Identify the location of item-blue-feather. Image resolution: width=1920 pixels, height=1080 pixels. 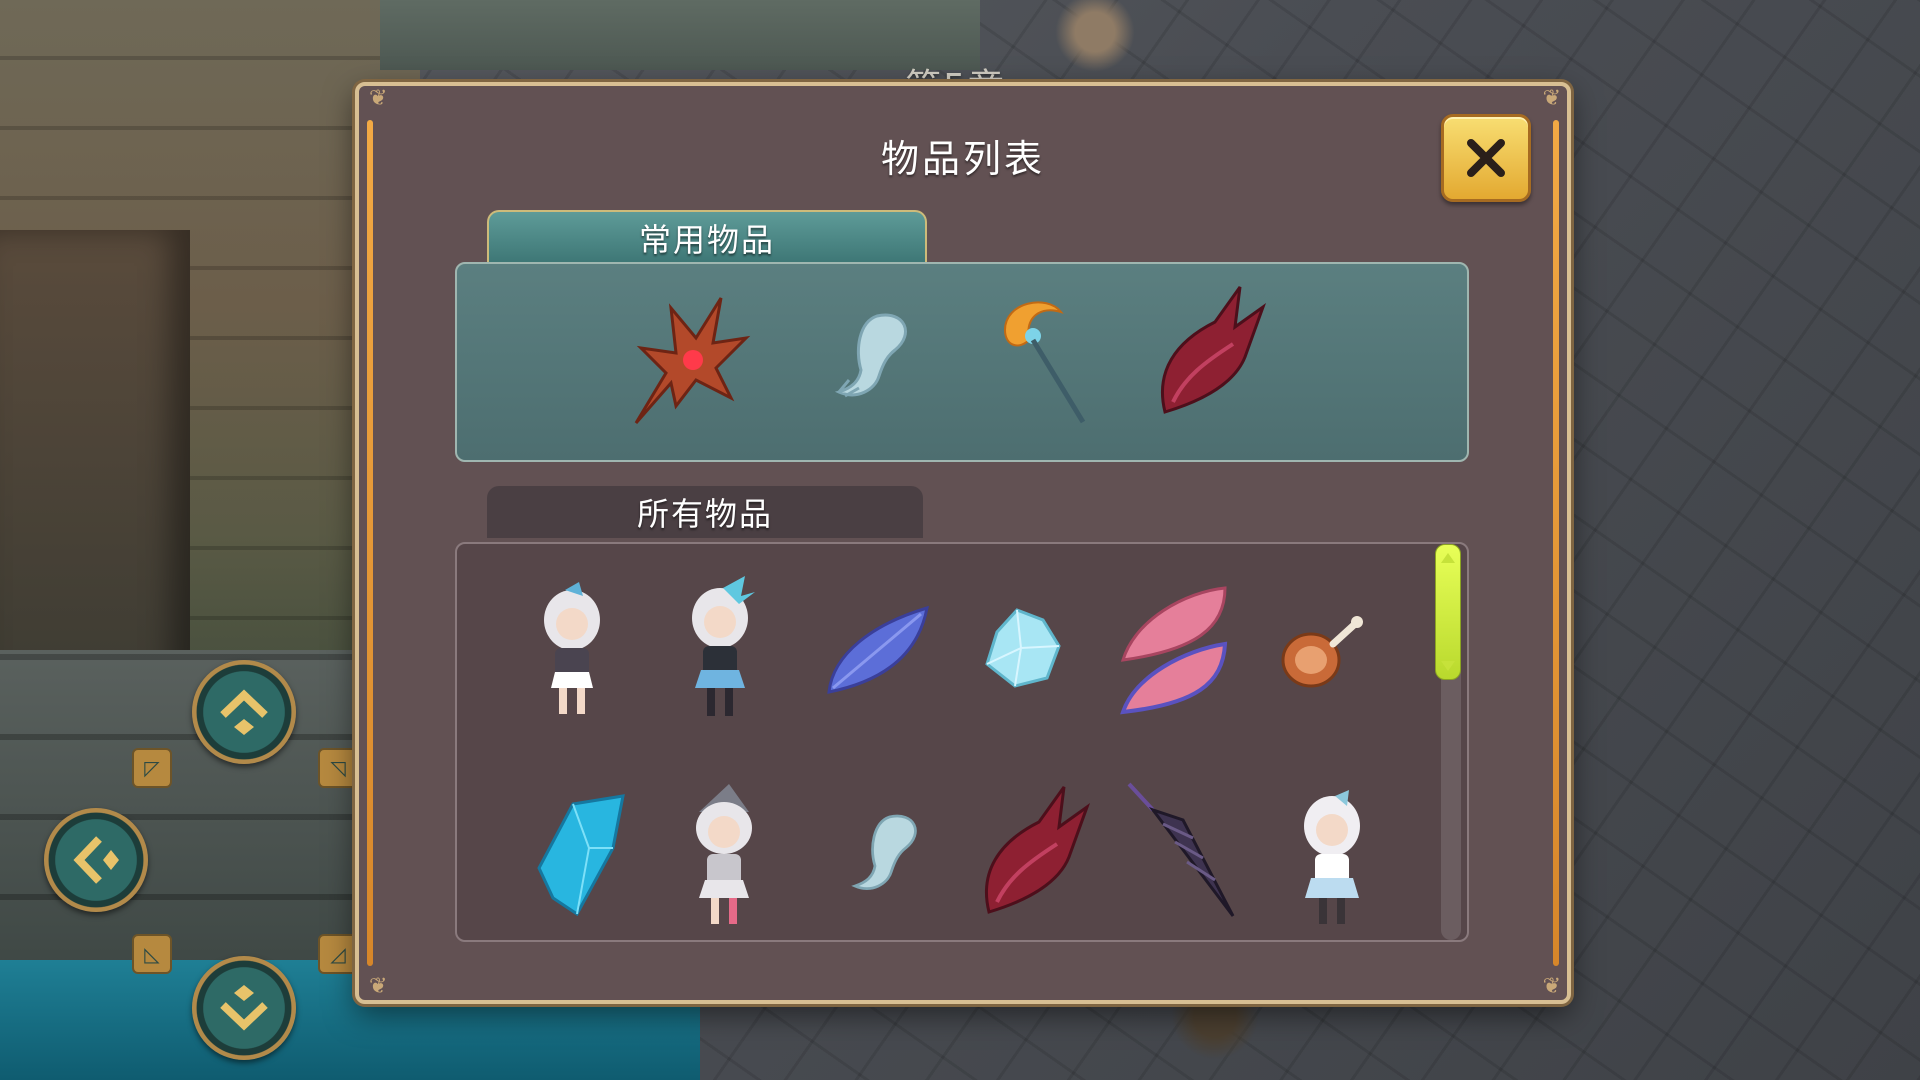
(888, 664).